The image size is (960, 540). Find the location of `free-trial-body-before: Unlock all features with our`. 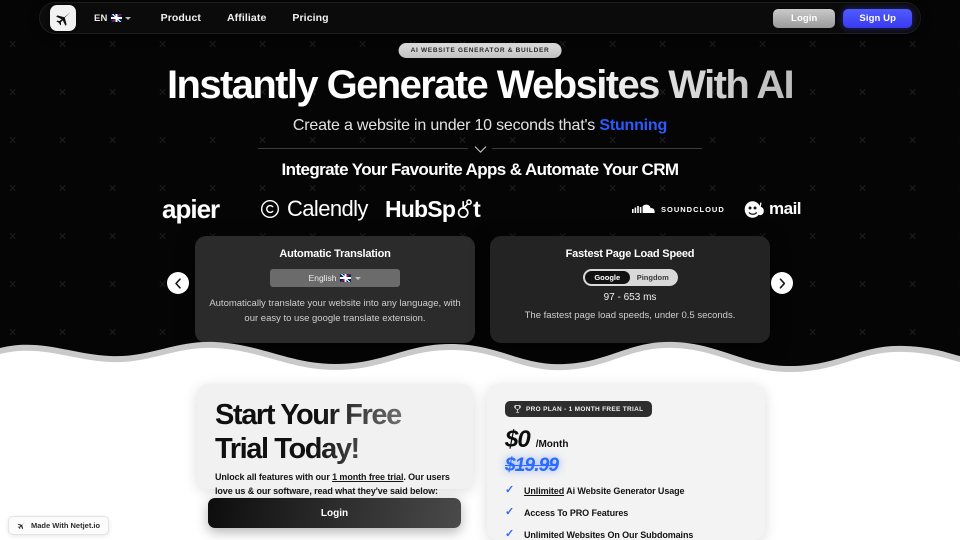

free-trial-body-before: Unlock all features with our is located at coordinates (274, 477).